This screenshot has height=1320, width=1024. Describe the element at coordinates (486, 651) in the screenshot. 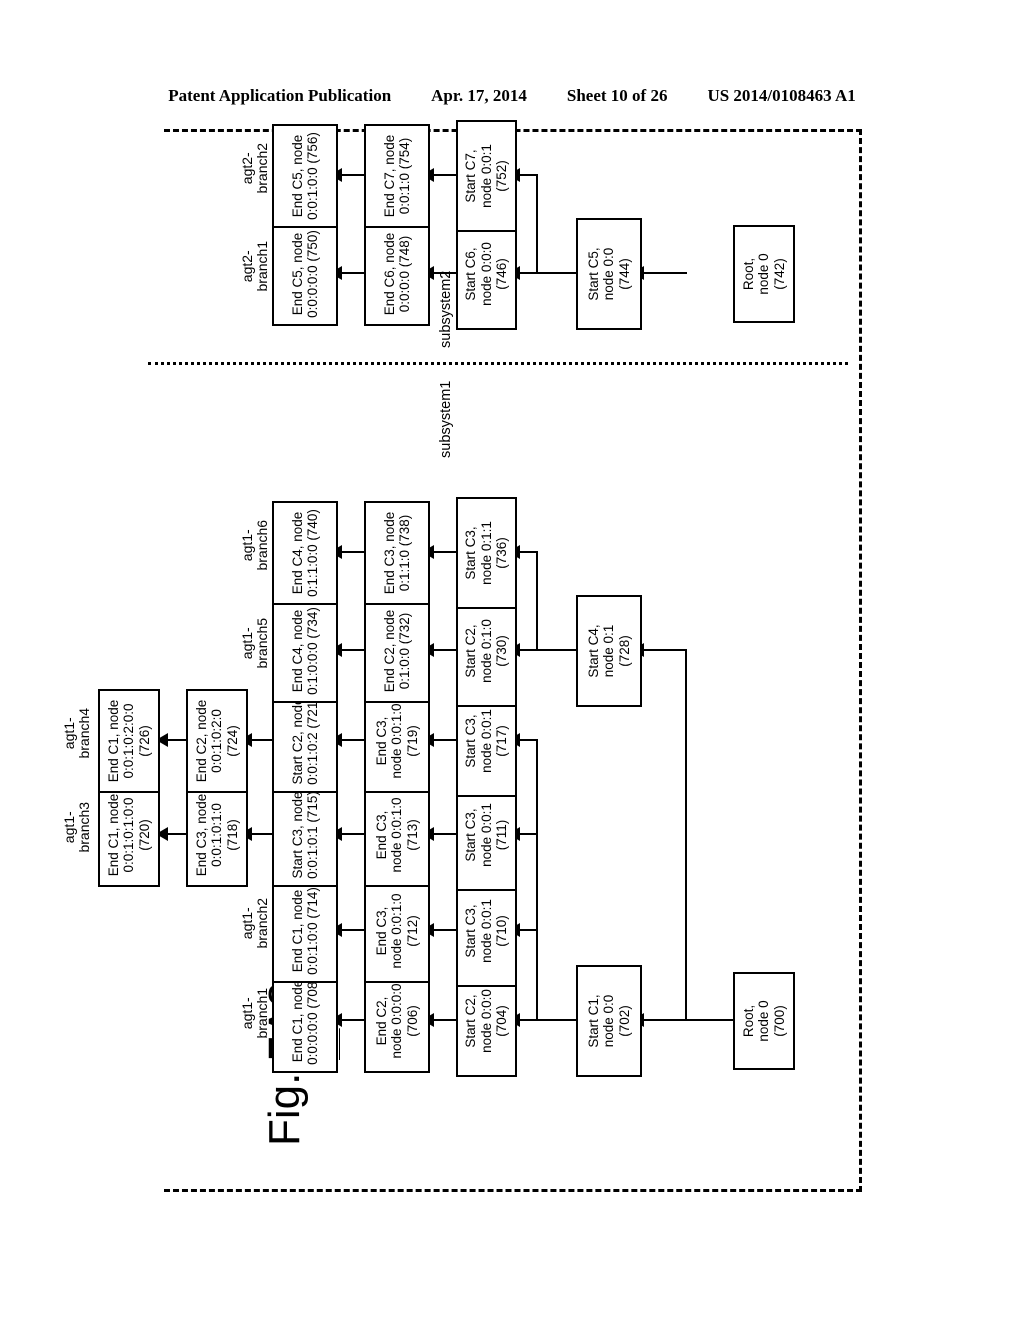

I see `node-box-730: Start C2, node 0:1:0 (730)` at that location.